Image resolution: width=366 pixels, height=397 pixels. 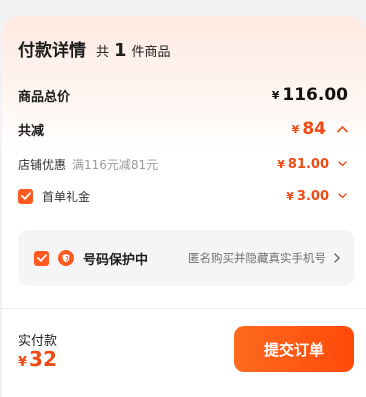 What do you see at coordinates (275, 95) in the screenshot?
I see `total-currency: ¥` at bounding box center [275, 95].